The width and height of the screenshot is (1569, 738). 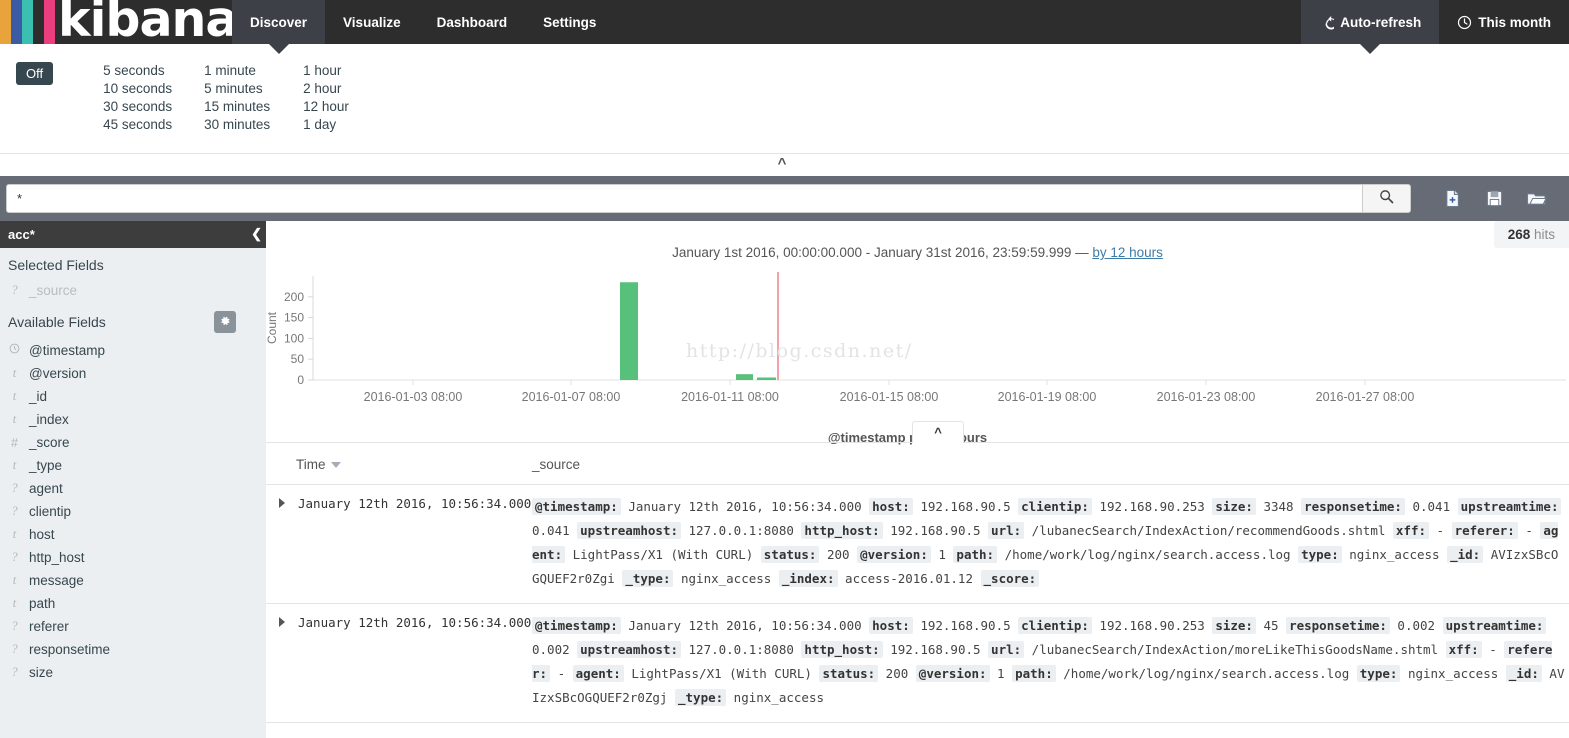 I want to click on field-item-@version: t @version, so click(x=133, y=373).